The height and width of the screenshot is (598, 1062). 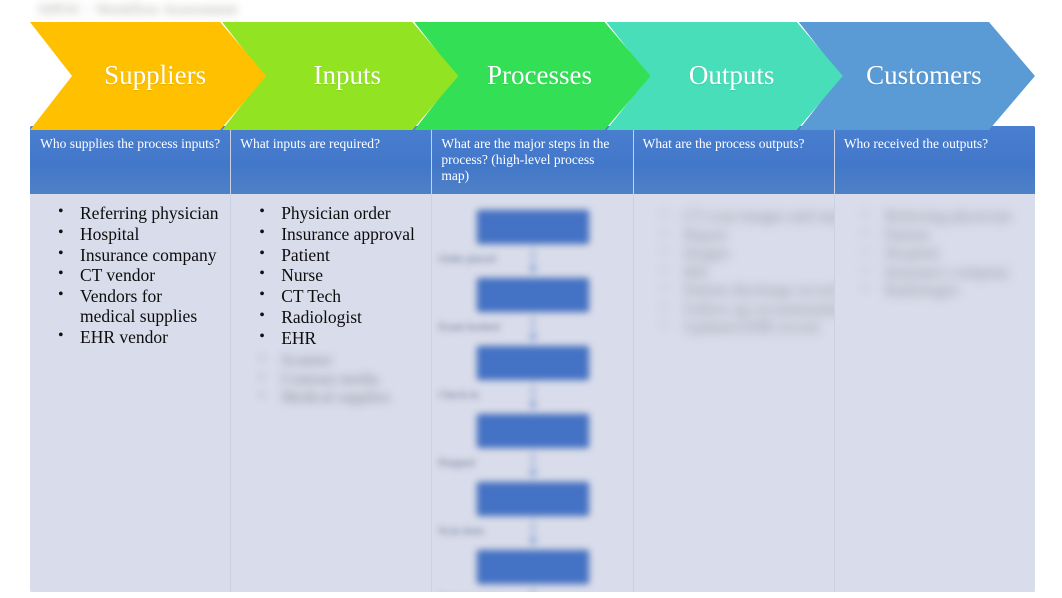 What do you see at coordinates (155, 74) in the screenshot?
I see `chevron-label-suppliers: Suppliers` at bounding box center [155, 74].